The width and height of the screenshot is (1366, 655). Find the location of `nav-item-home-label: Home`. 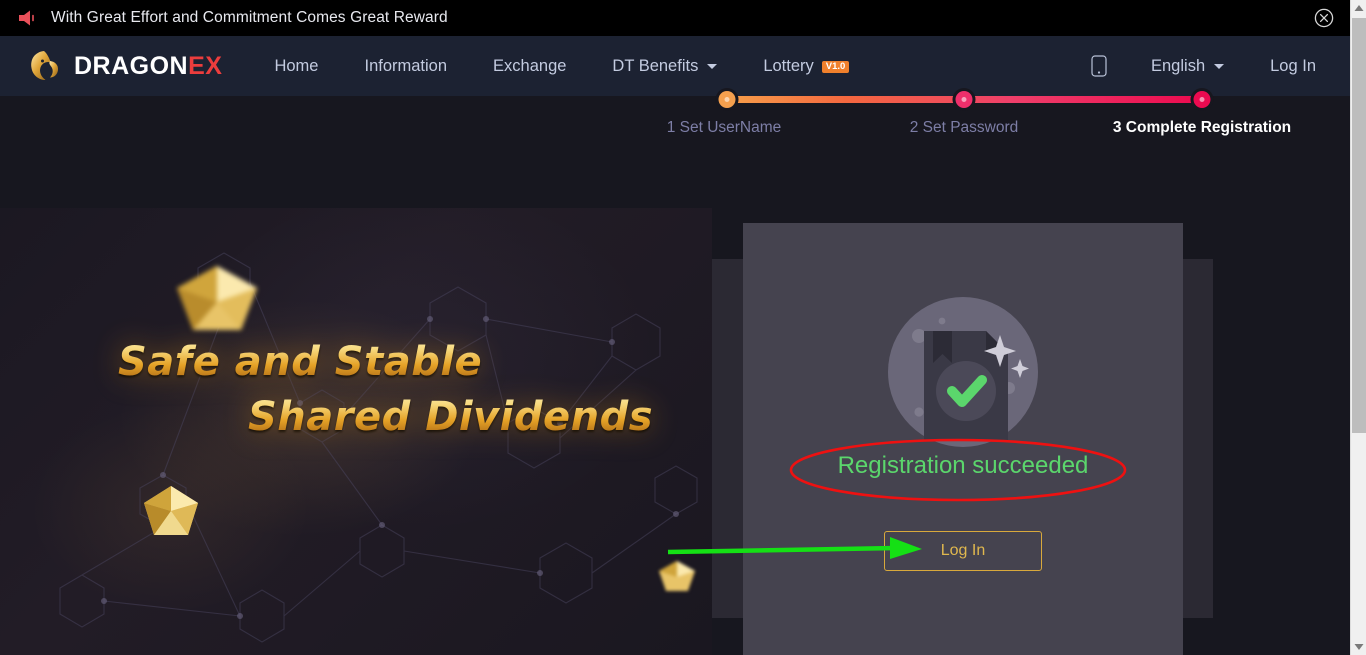

nav-item-home-label: Home is located at coordinates (296, 65).